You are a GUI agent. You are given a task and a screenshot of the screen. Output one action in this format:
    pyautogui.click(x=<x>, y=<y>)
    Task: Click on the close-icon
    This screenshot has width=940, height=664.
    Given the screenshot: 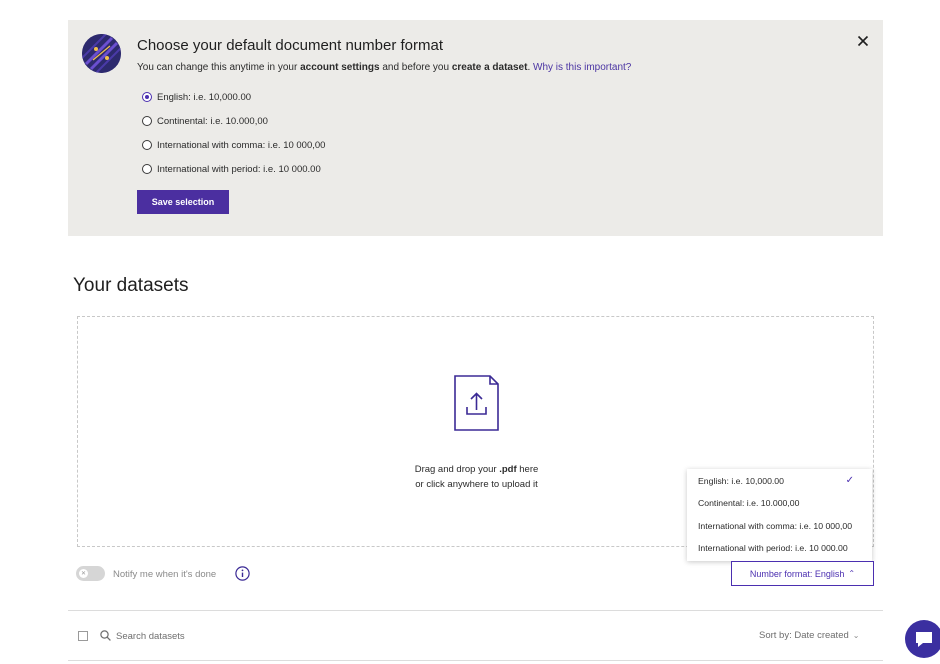 What is the action you would take?
    pyautogui.click(x=863, y=41)
    